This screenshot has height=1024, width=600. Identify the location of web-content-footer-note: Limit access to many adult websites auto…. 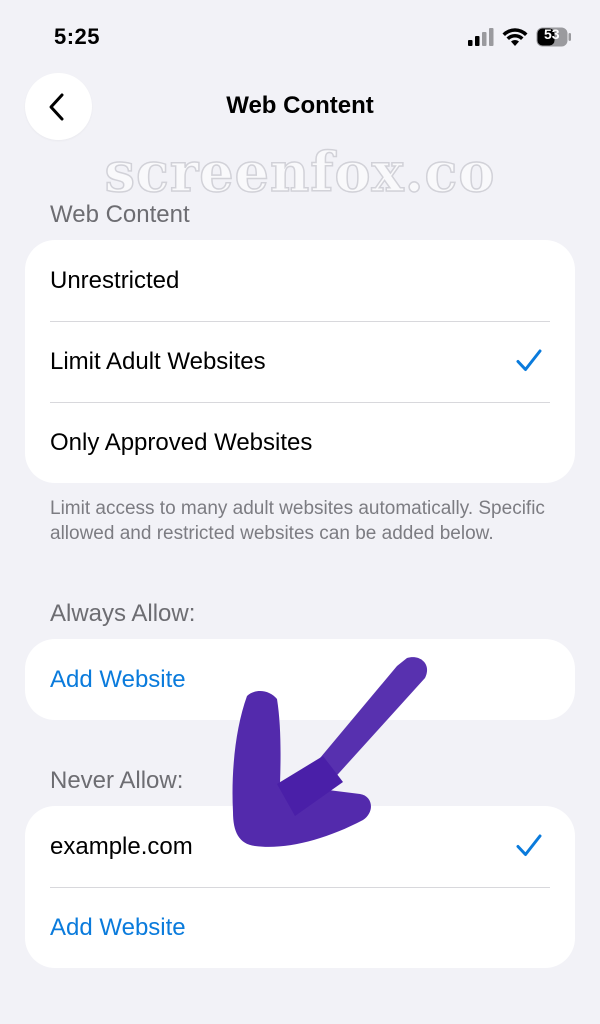
(297, 521).